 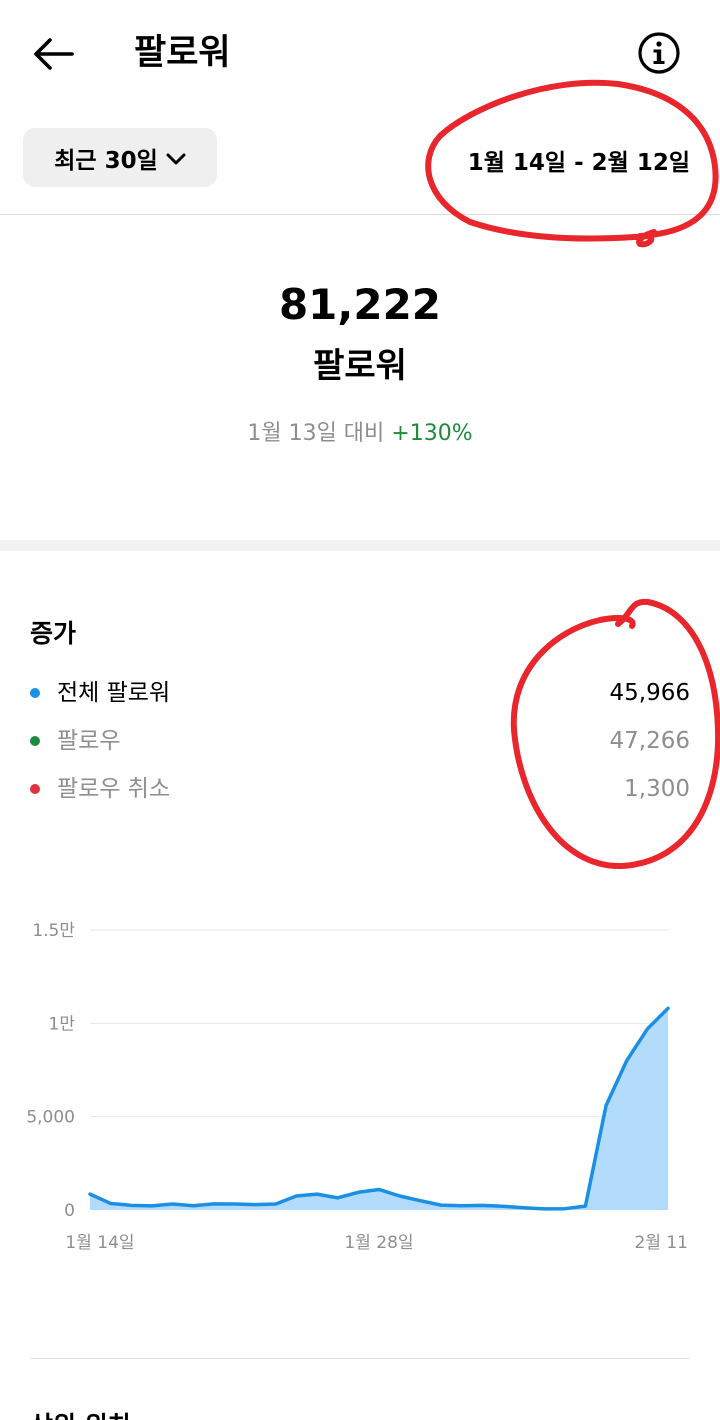 I want to click on growth-row-label: 전체 팔로워, so click(x=114, y=693).